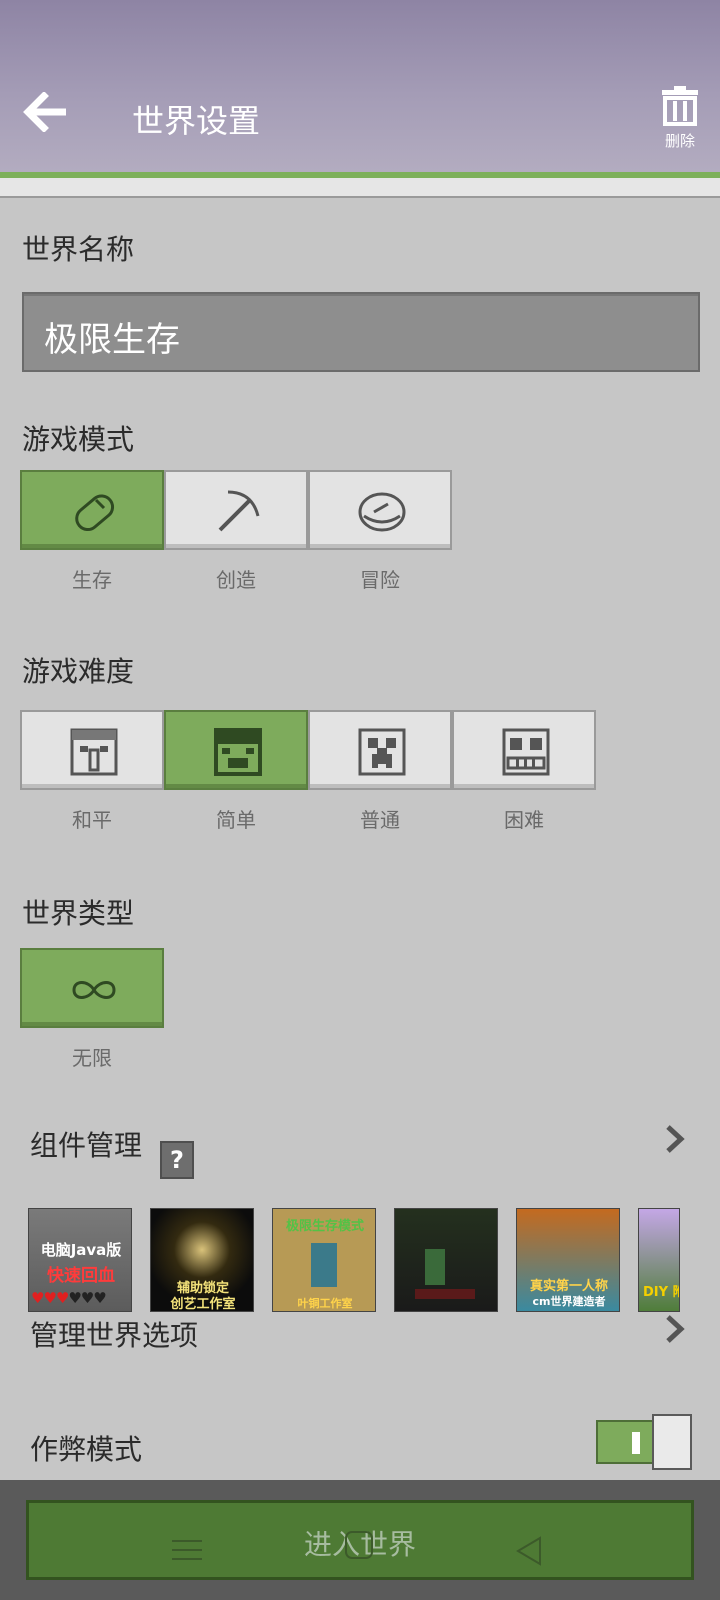  Describe the element at coordinates (81, 1250) in the screenshot. I see `addon-thumb-text: 电脑Java版` at that location.